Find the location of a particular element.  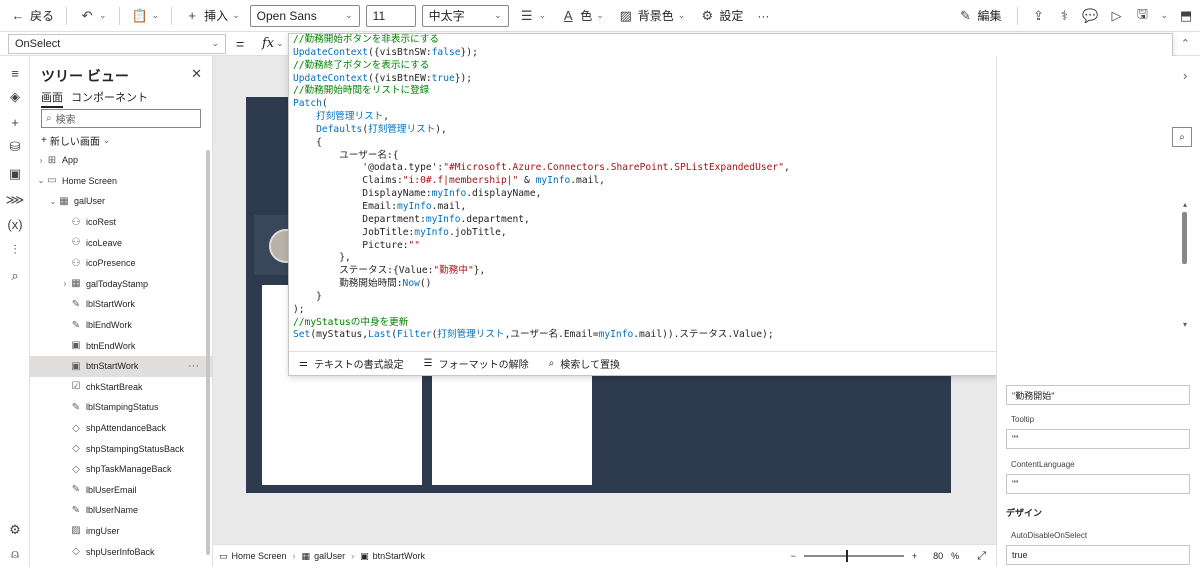

more-button: ··· is located at coordinates (763, 16).